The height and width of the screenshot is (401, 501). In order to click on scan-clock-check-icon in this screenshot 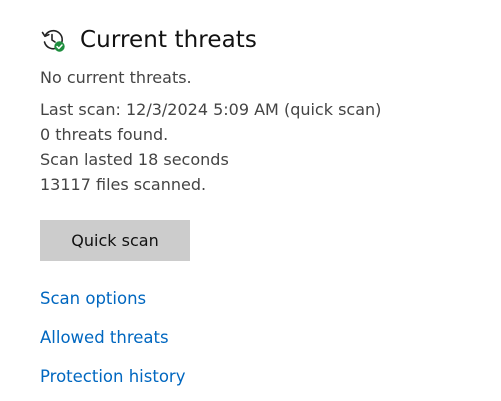, I will do `click(53, 40)`.